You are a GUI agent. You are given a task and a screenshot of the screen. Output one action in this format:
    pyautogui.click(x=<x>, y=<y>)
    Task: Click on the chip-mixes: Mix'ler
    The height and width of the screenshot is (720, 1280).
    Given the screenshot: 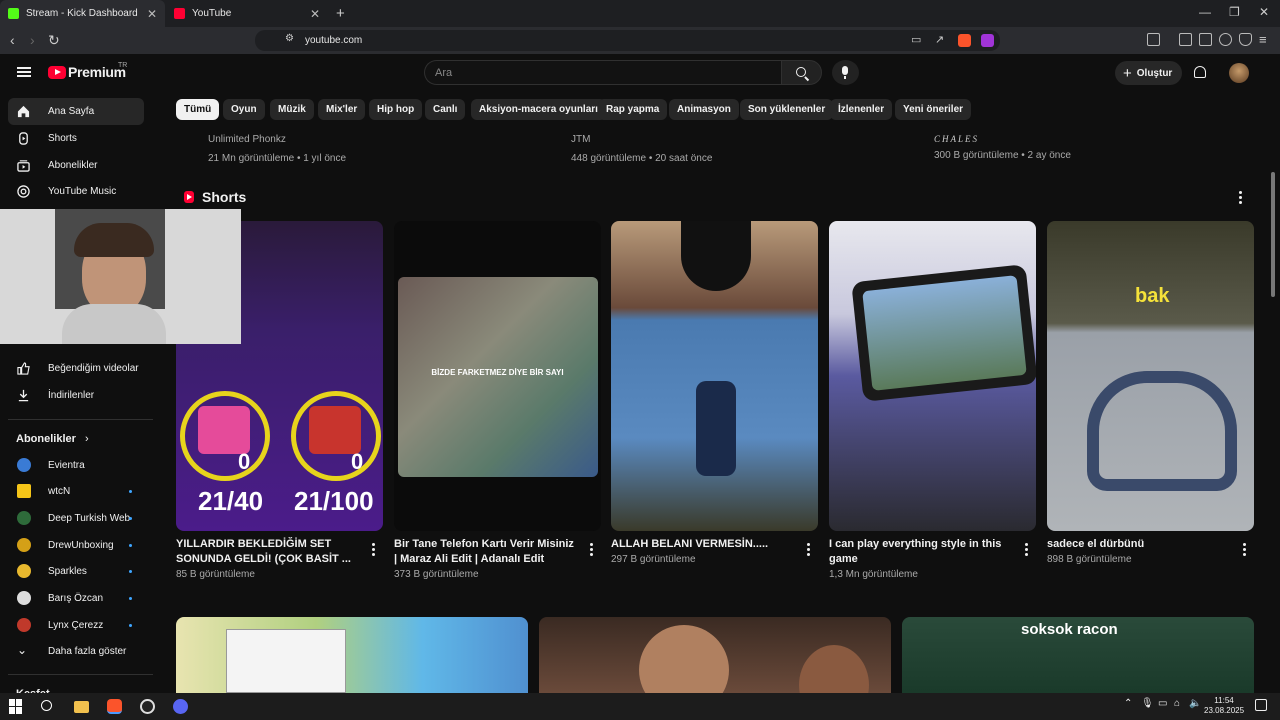 What is the action you would take?
    pyautogui.click(x=342, y=109)
    